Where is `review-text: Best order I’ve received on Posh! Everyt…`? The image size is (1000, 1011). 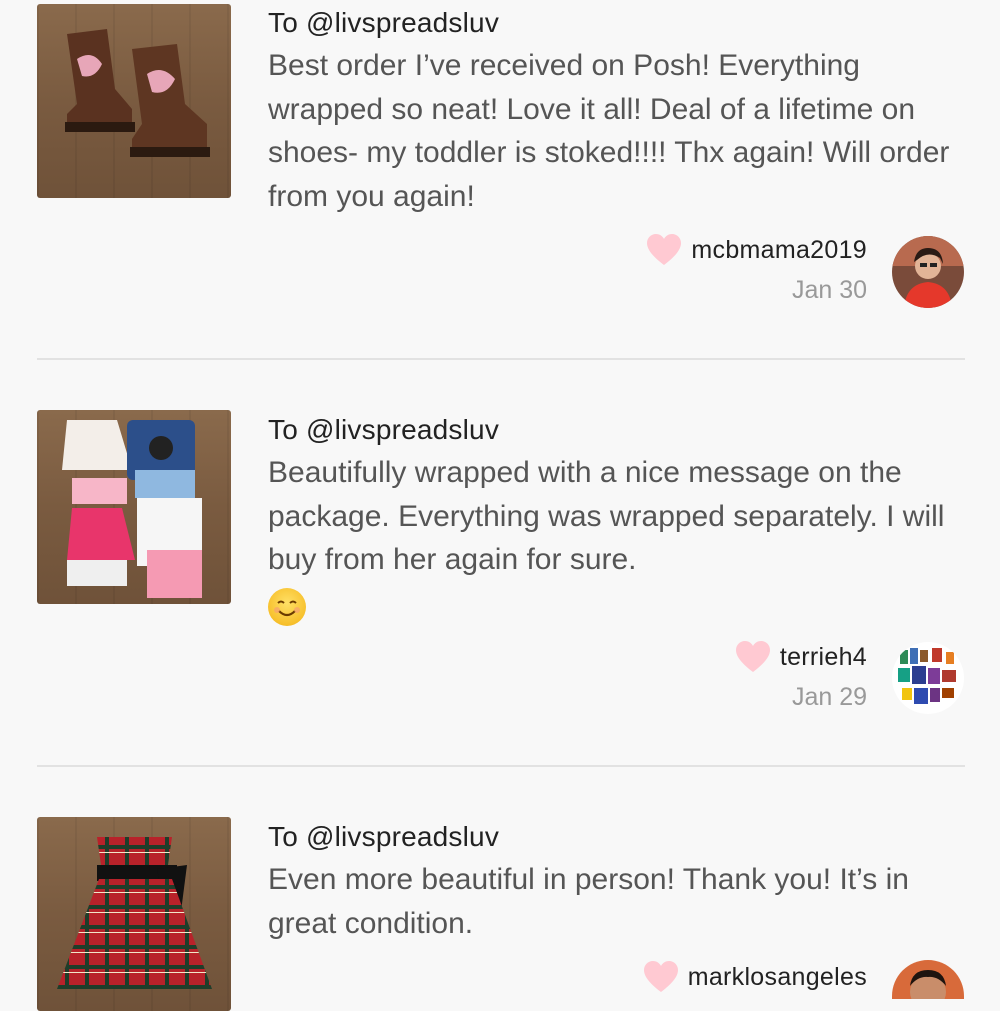
review-text: Best order I’ve received on Posh! Everyt… is located at coordinates (609, 131).